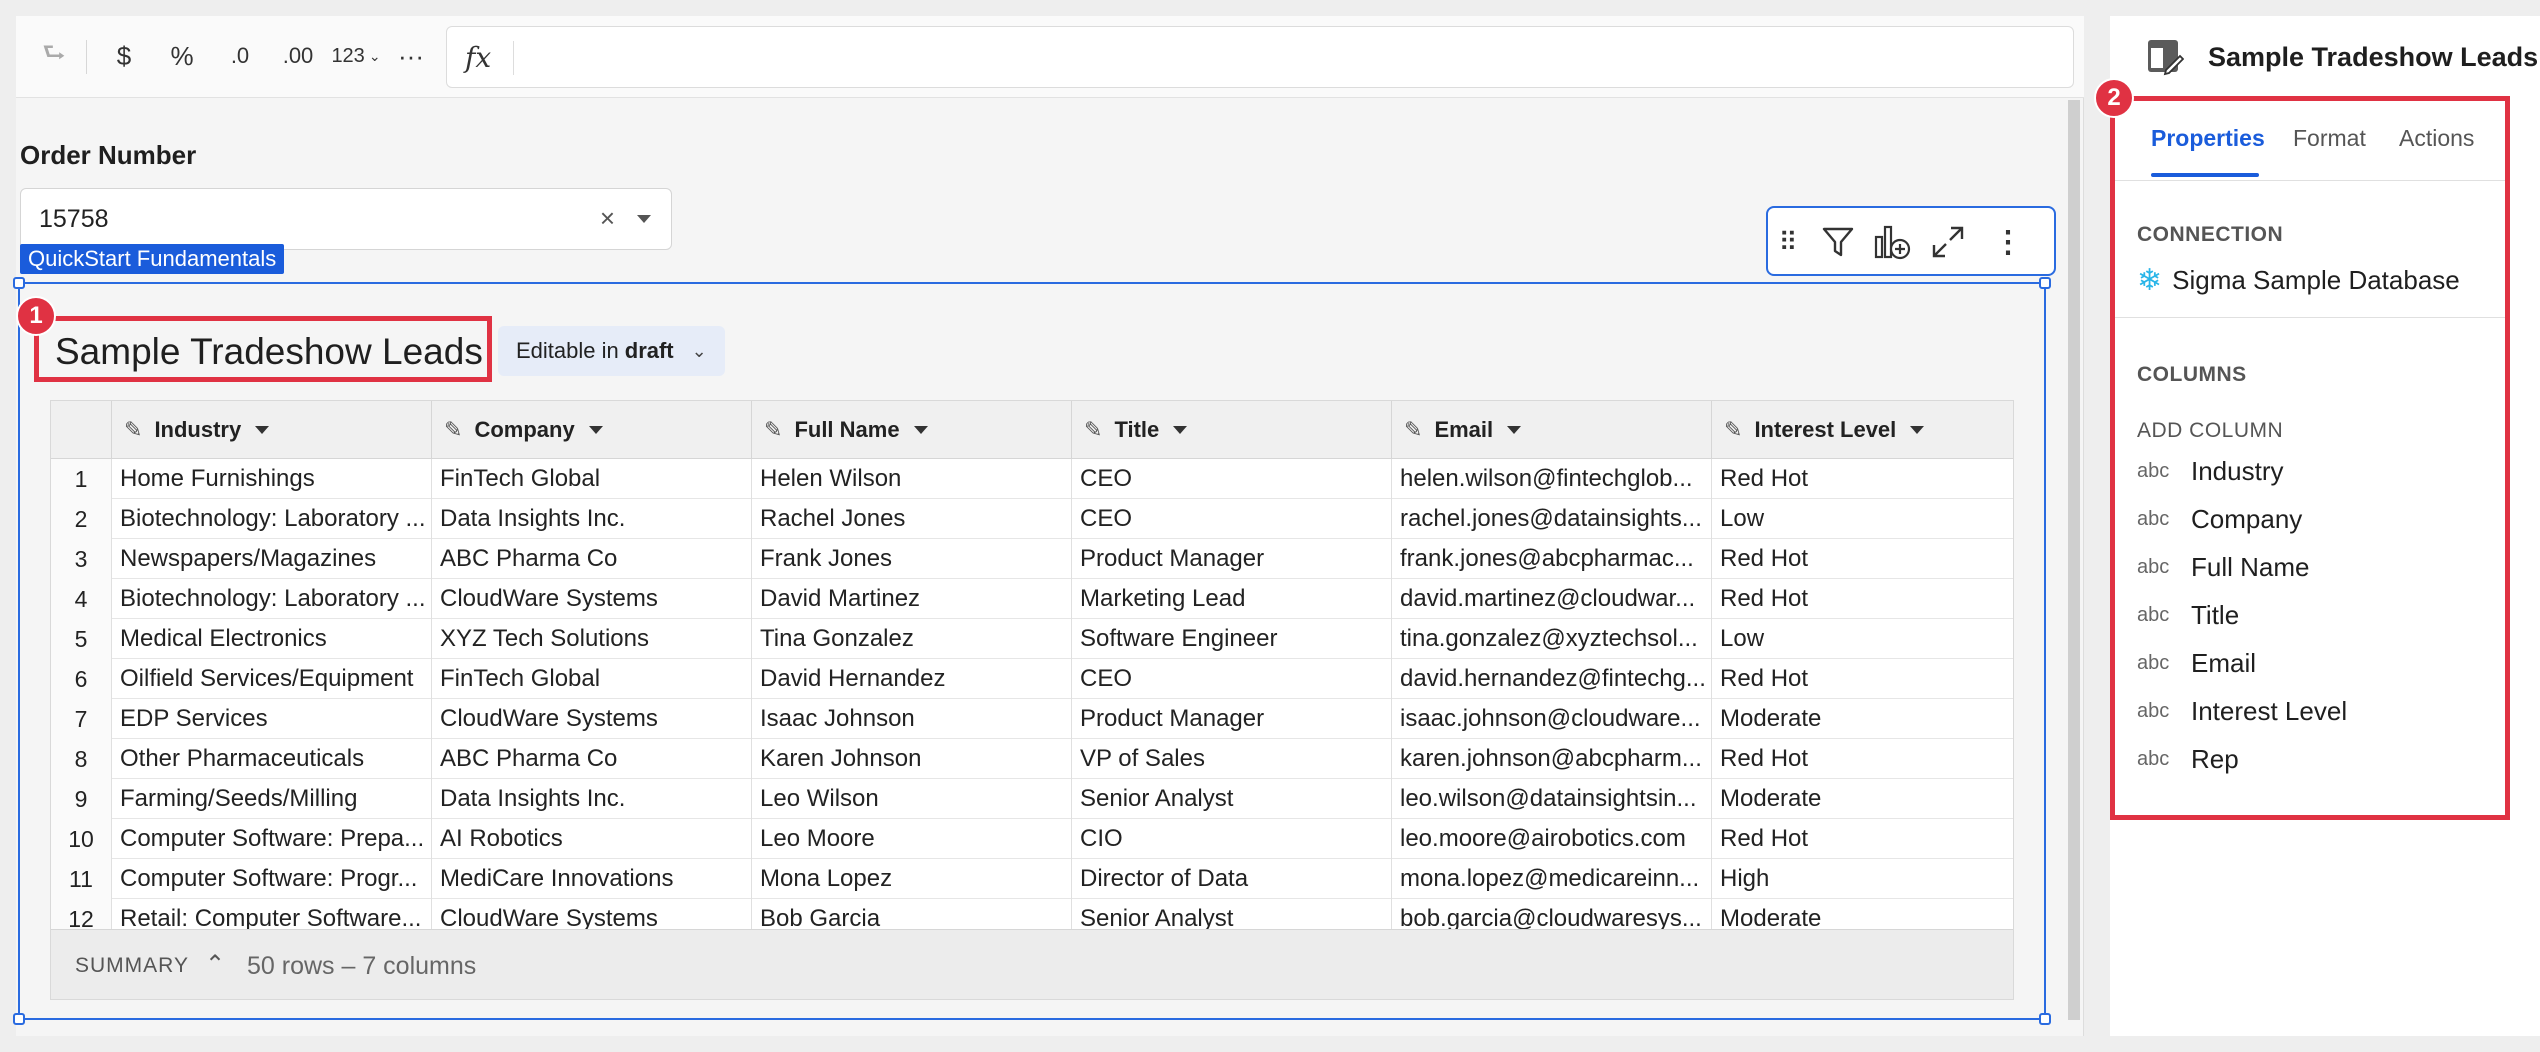  I want to click on column-list-item: abc Title, so click(2188, 615).